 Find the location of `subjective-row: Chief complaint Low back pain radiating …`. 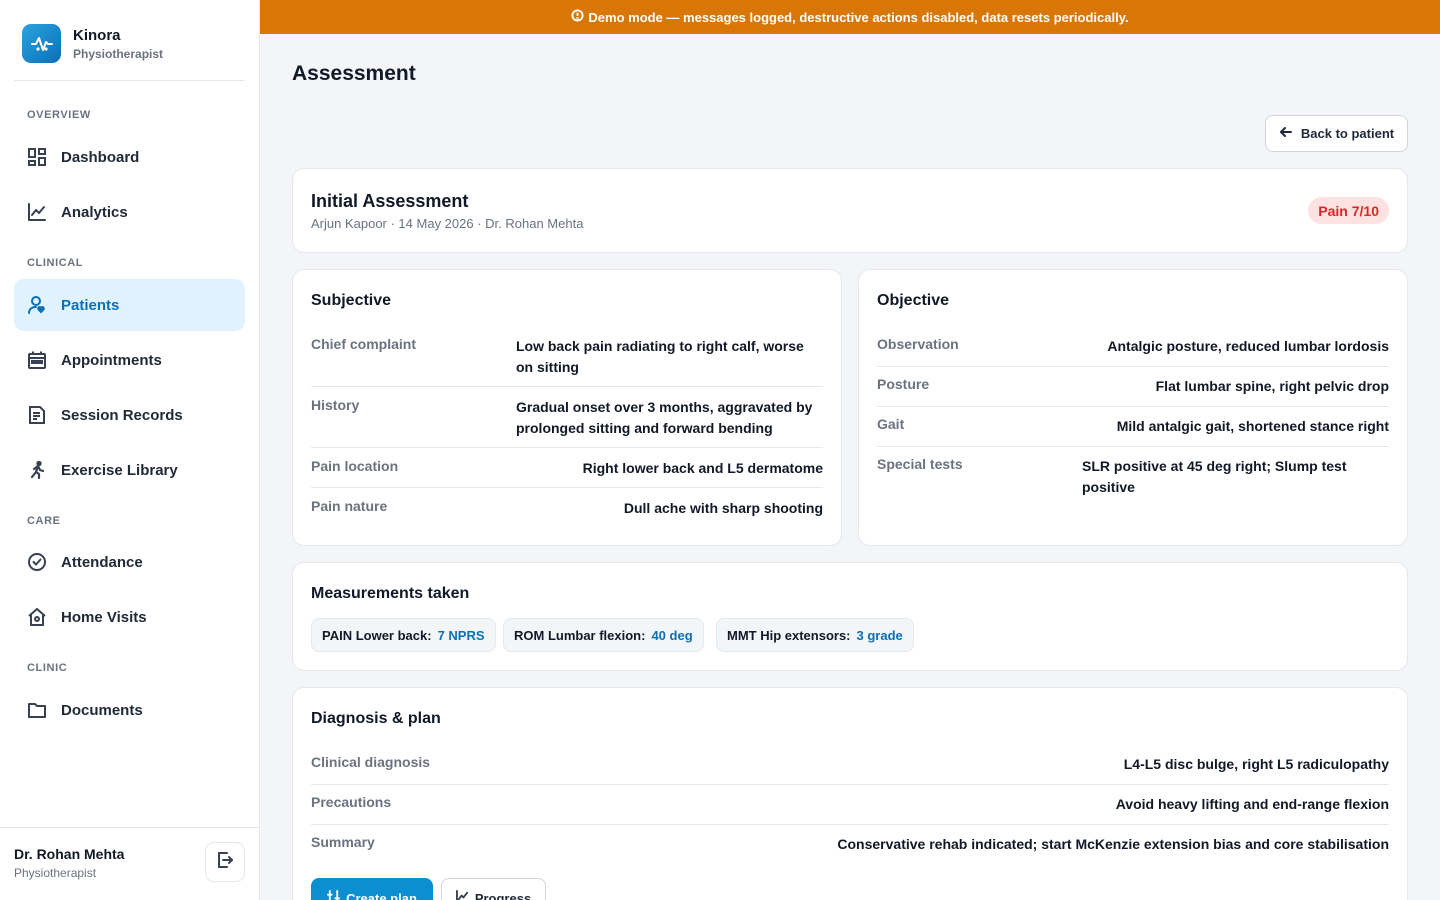

subjective-row: Chief complaint Low back pain radiating … is located at coordinates (567, 357).